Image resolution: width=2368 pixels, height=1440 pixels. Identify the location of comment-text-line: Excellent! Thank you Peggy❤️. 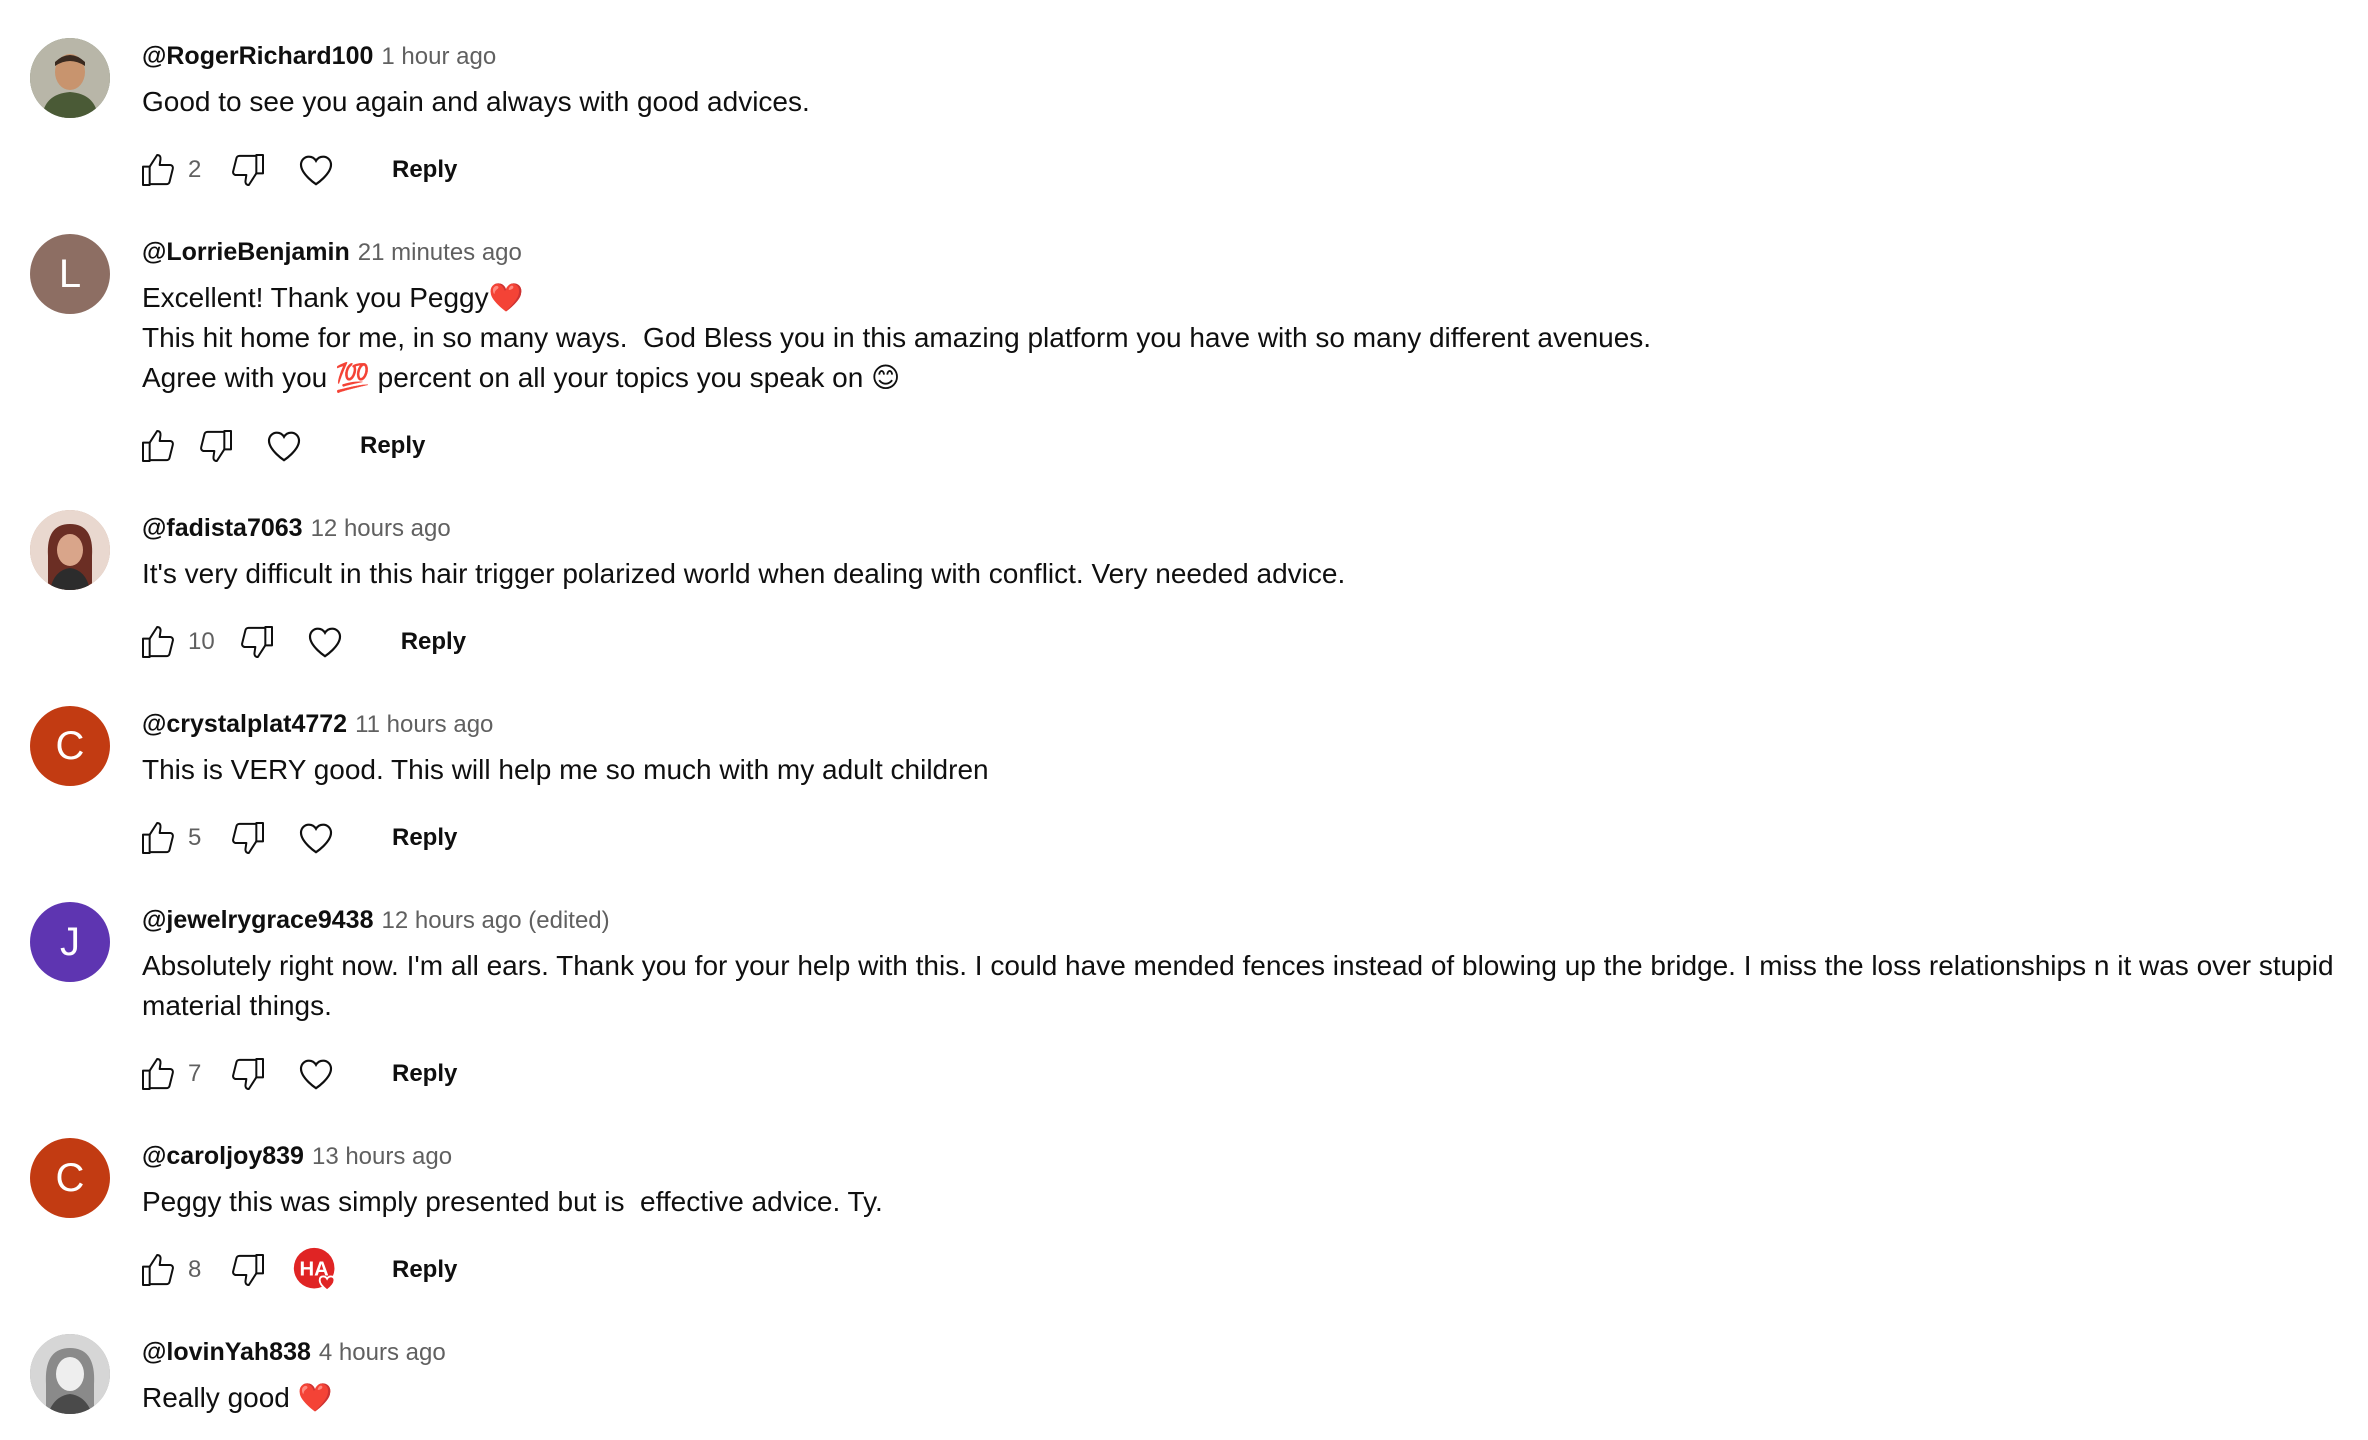
(333, 297).